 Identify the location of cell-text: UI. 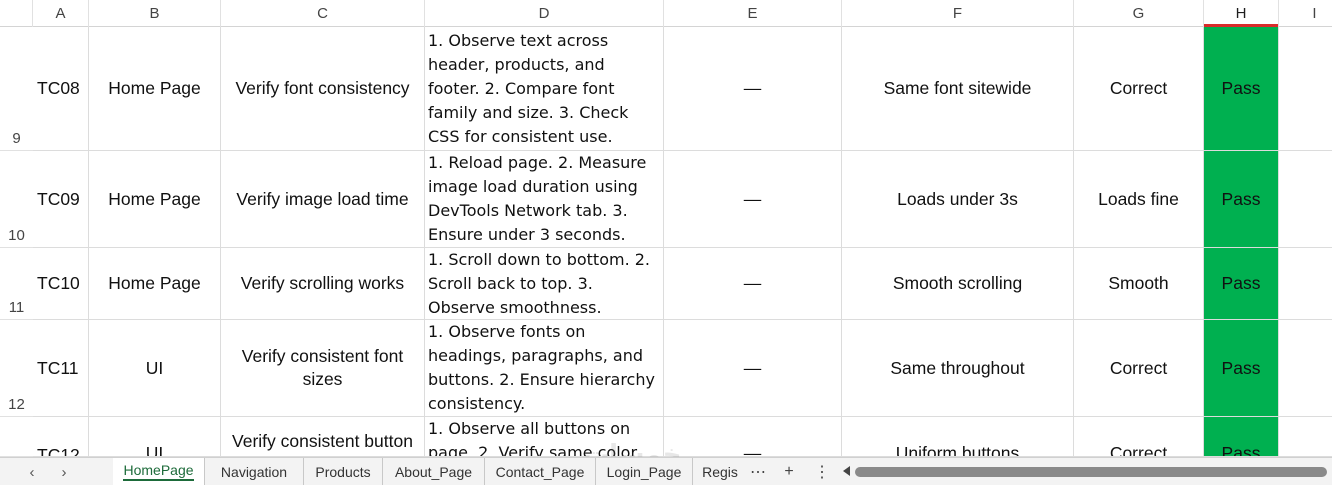
(154, 450).